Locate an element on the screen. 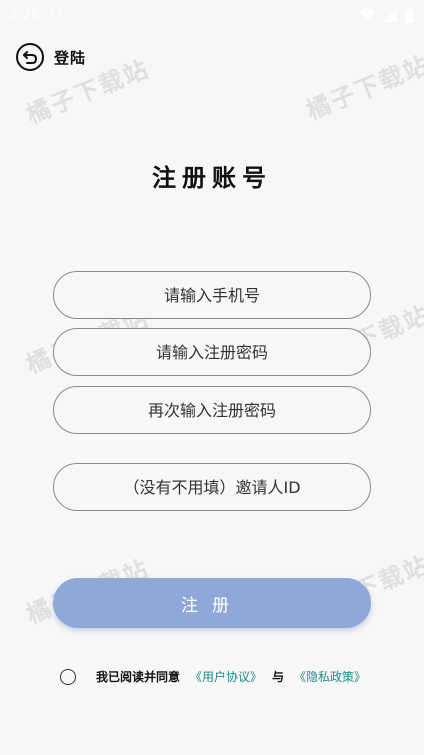 This screenshot has width=424, height=755. agreement-conjunction: 与 is located at coordinates (278, 677).